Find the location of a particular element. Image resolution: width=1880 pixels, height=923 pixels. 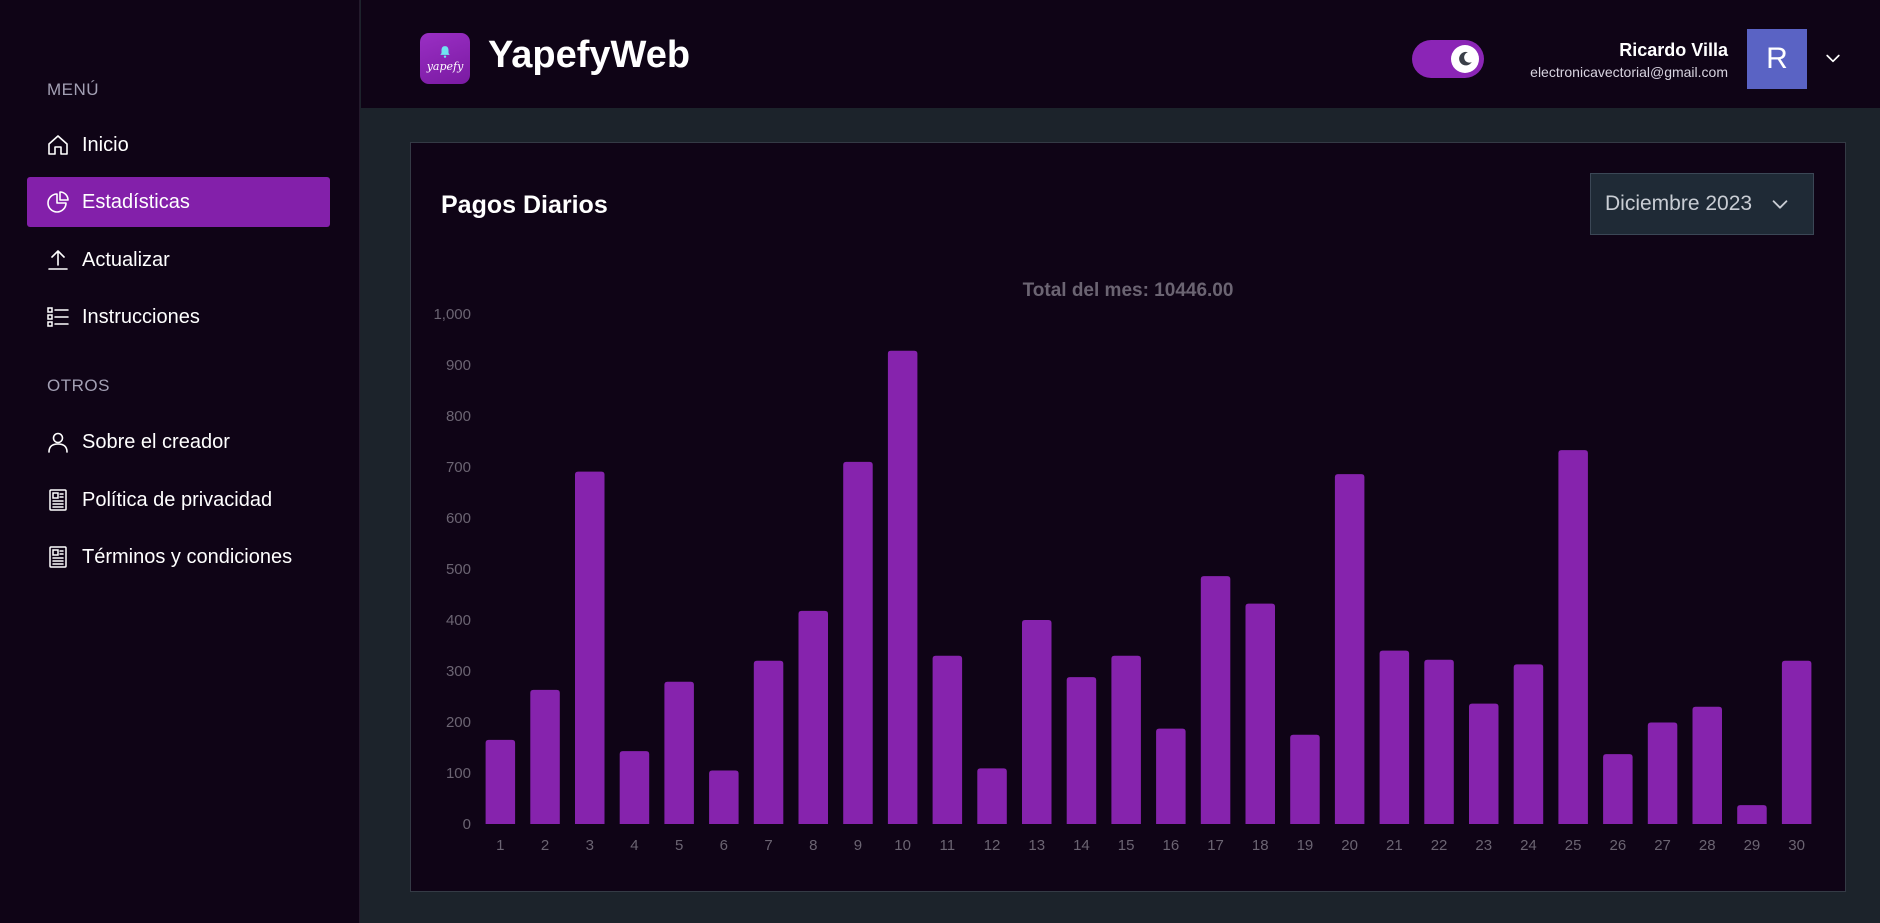

x-tick-label: 8 is located at coordinates (813, 845).